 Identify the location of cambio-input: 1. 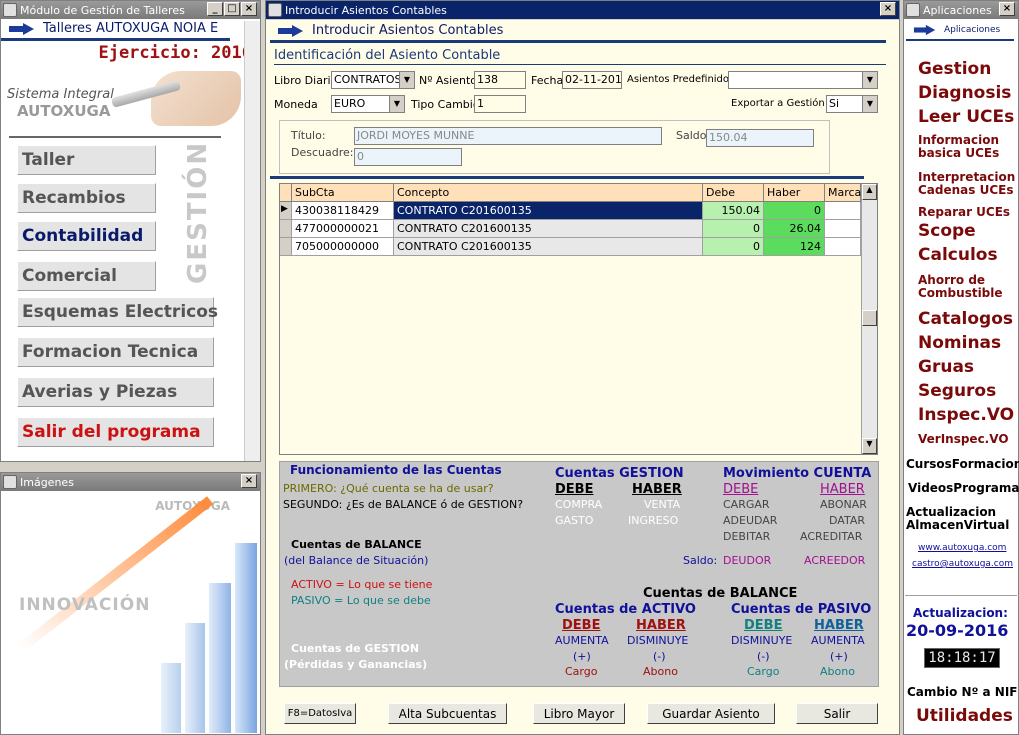
(500, 104).